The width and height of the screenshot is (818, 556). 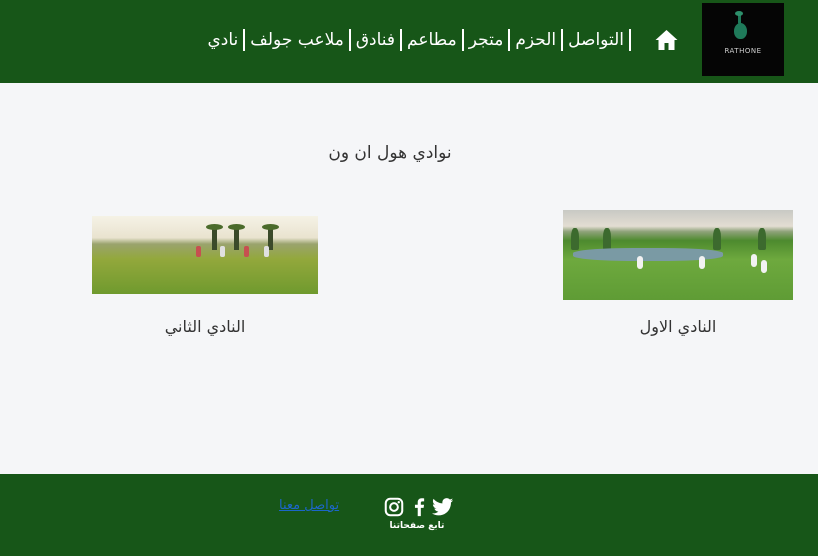 What do you see at coordinates (205, 326) in the screenshot?
I see `club-two-caption: النادي الثاني` at bounding box center [205, 326].